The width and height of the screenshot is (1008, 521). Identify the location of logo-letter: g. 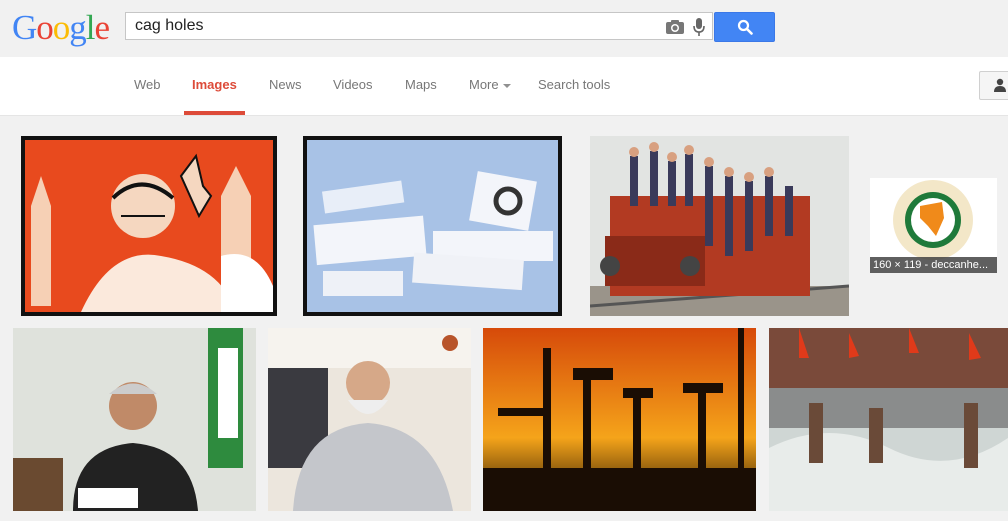
(77, 27).